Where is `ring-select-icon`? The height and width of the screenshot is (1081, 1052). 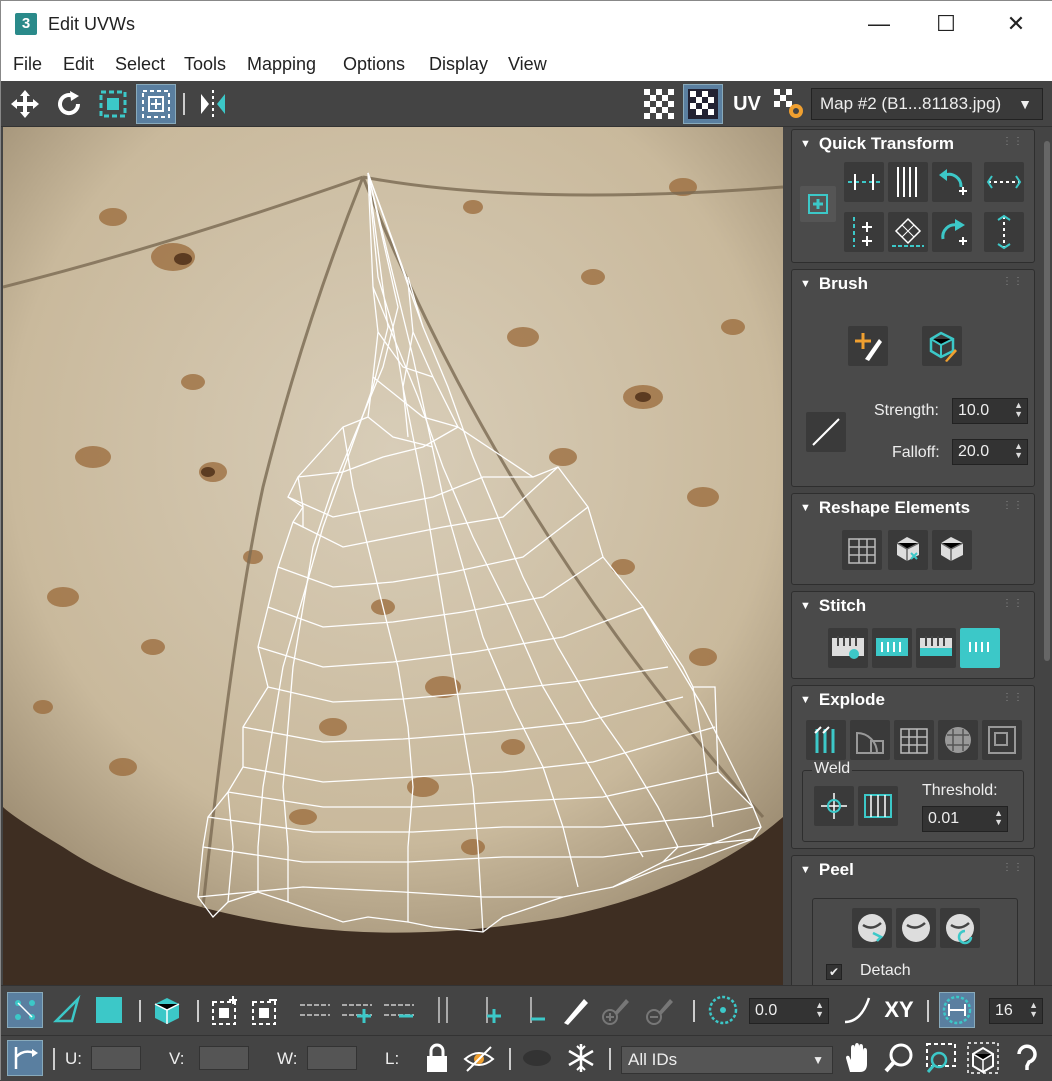 ring-select-icon is located at coordinates (443, 1010).